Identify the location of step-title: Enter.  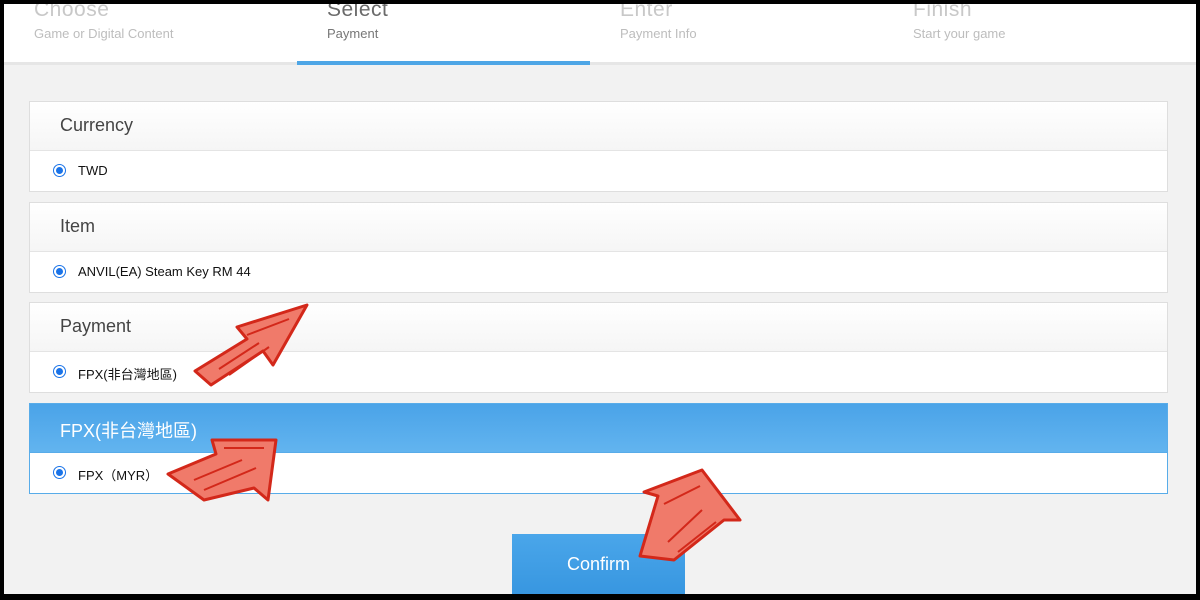
(646, 12).